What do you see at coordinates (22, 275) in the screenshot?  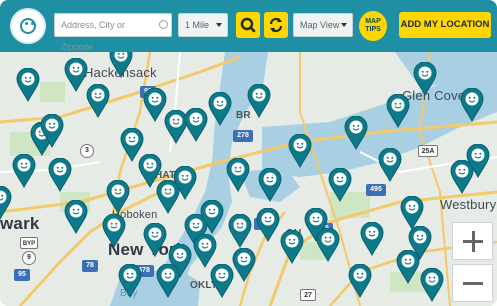 I see `route-shield: 95` at bounding box center [22, 275].